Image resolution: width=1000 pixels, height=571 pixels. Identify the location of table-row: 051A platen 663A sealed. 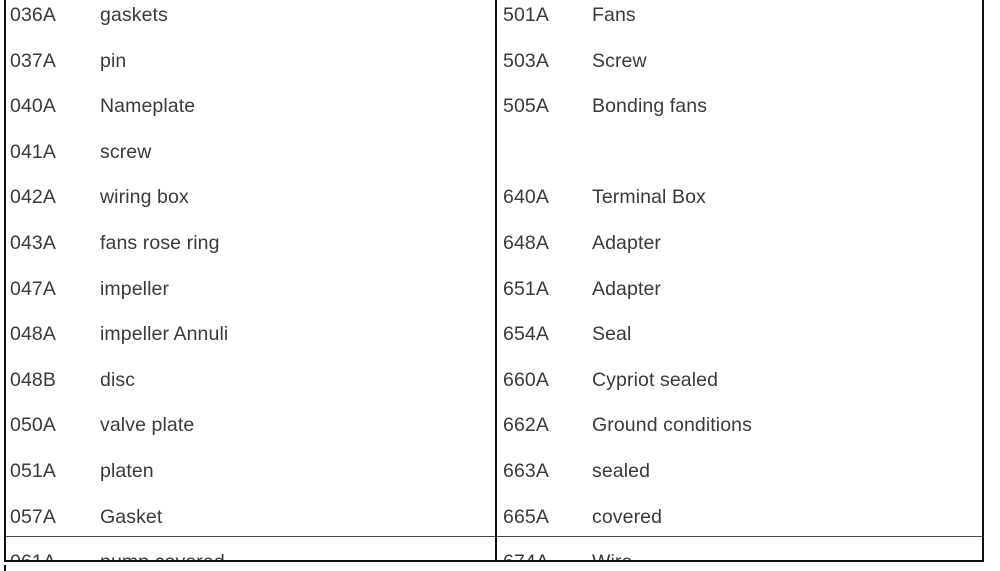
(500, 479).